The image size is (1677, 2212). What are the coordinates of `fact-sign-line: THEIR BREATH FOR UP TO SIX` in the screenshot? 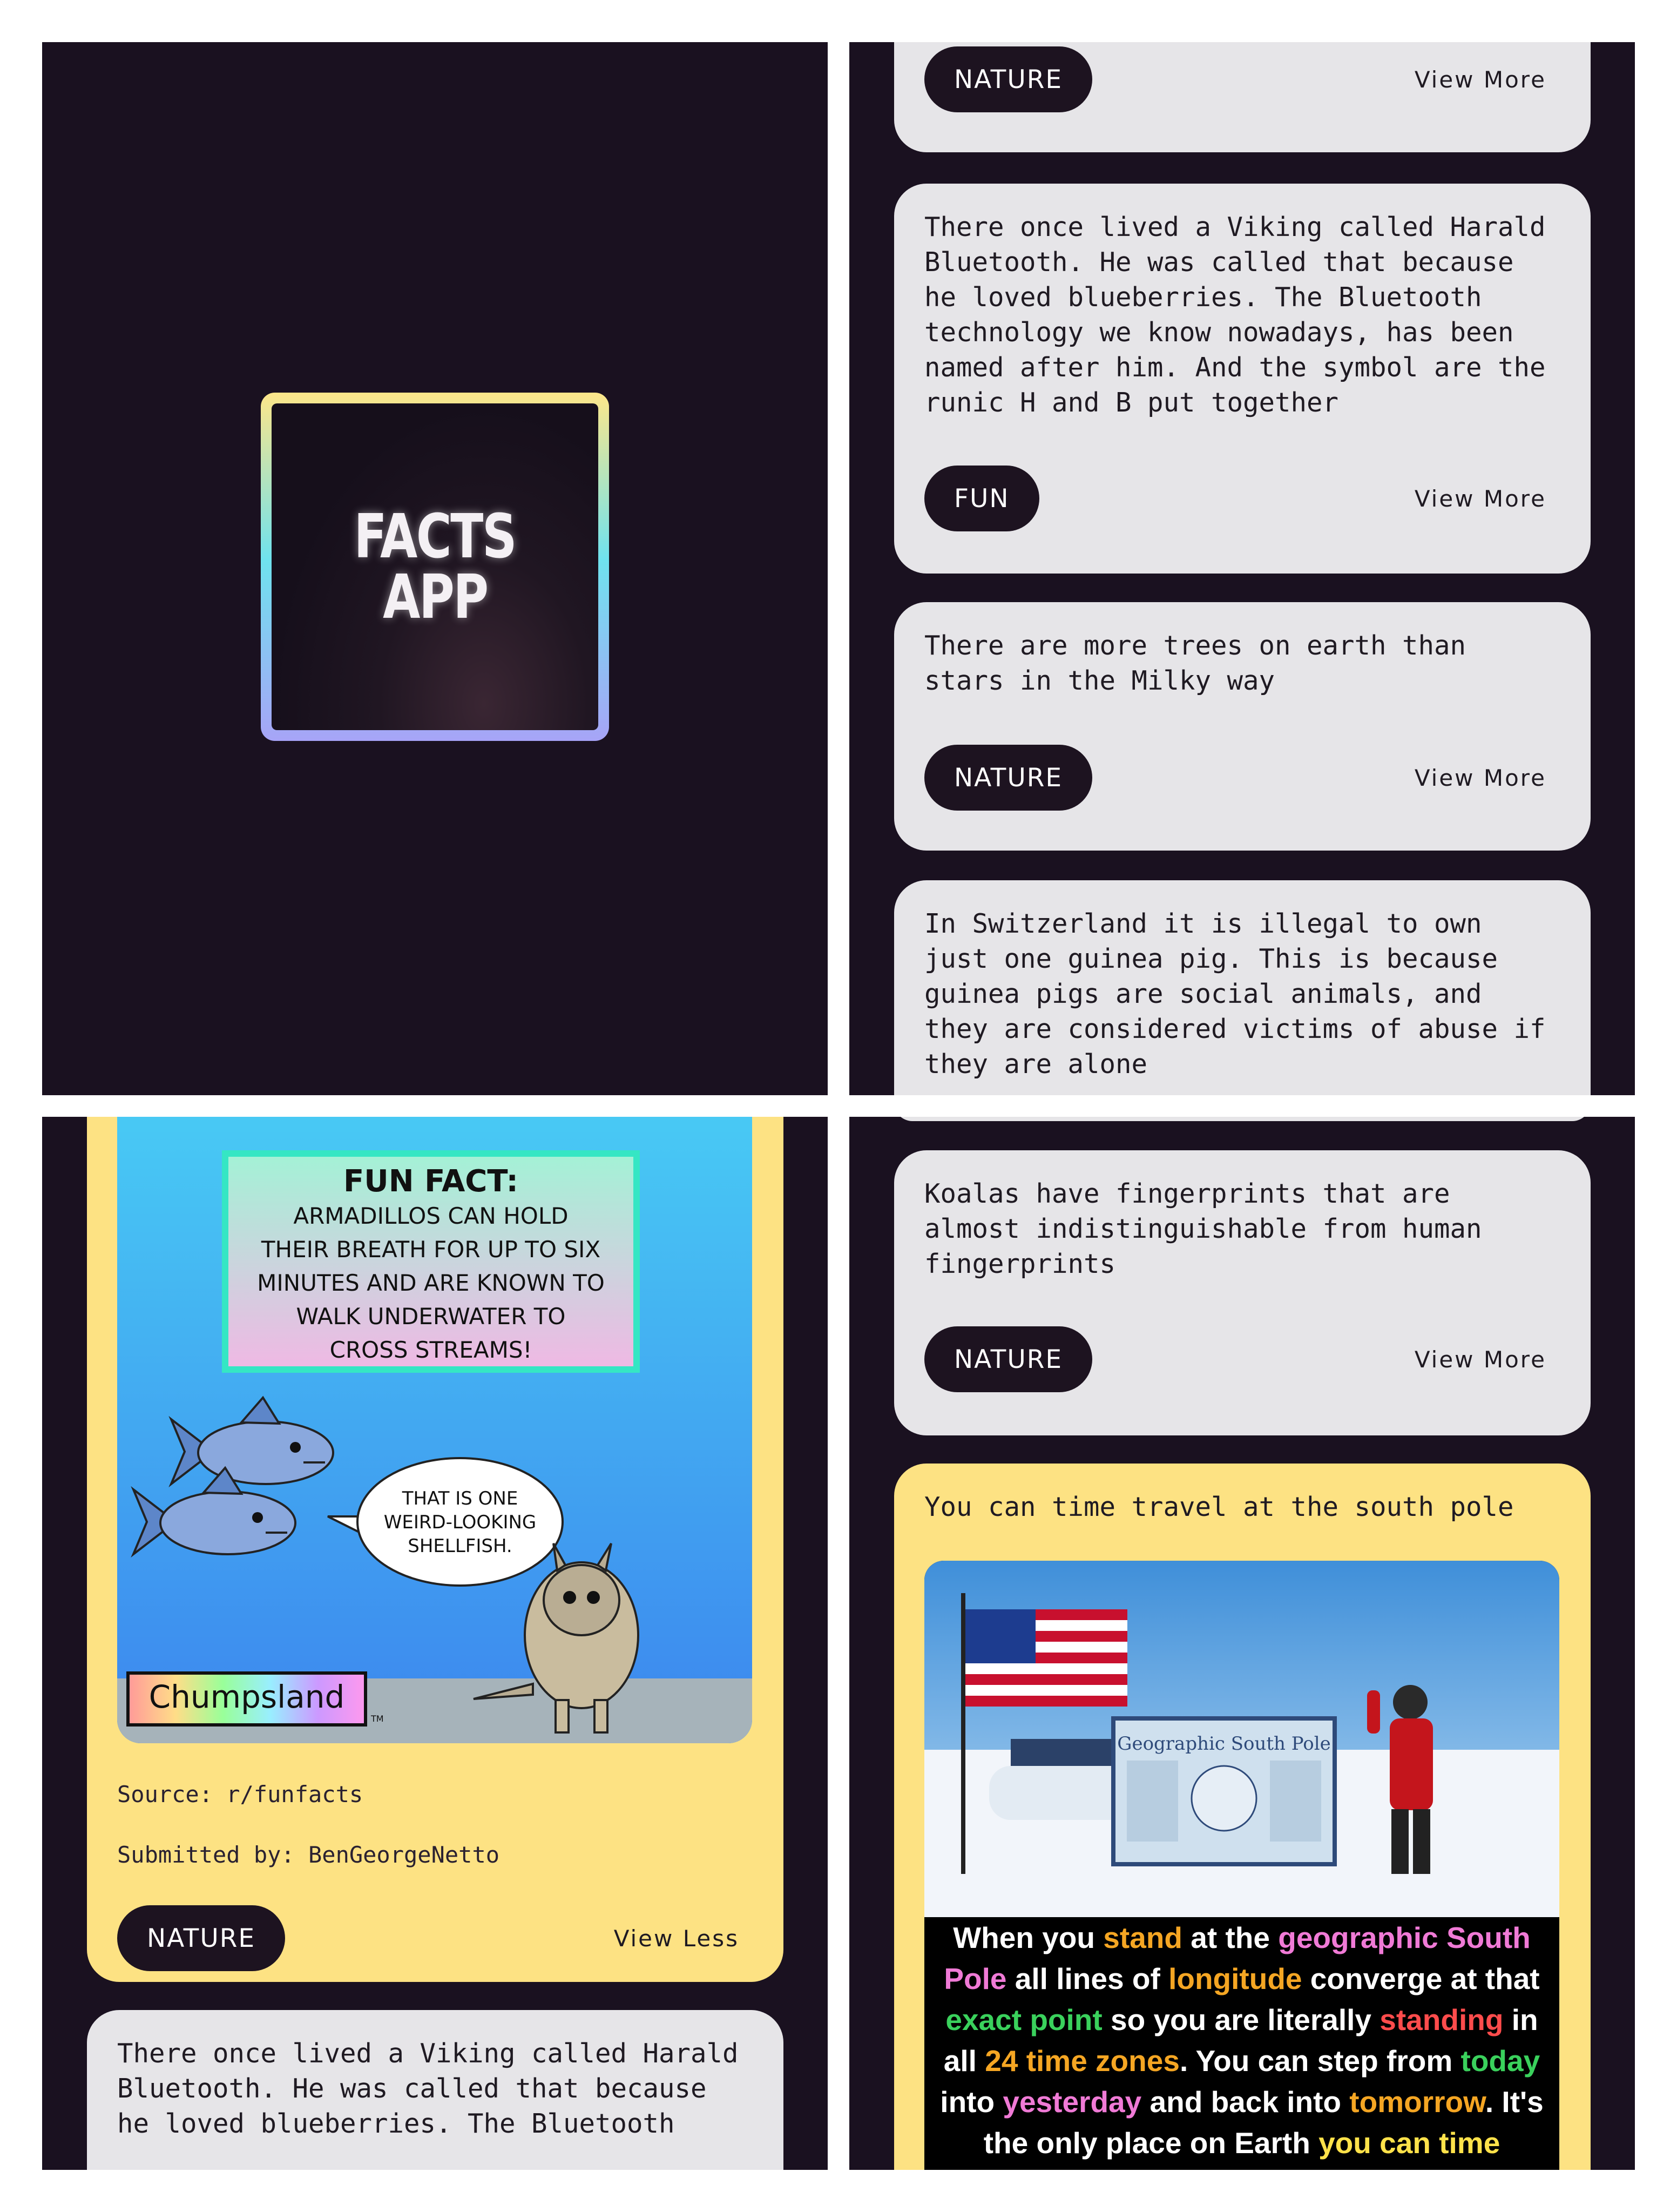 It's located at (430, 1249).